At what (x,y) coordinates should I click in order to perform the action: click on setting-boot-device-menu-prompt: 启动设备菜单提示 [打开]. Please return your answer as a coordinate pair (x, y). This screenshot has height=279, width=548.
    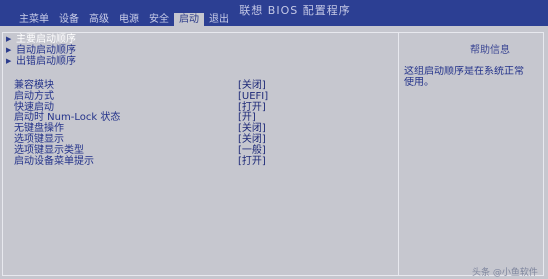
    Looking at the image, I should click on (204, 161).